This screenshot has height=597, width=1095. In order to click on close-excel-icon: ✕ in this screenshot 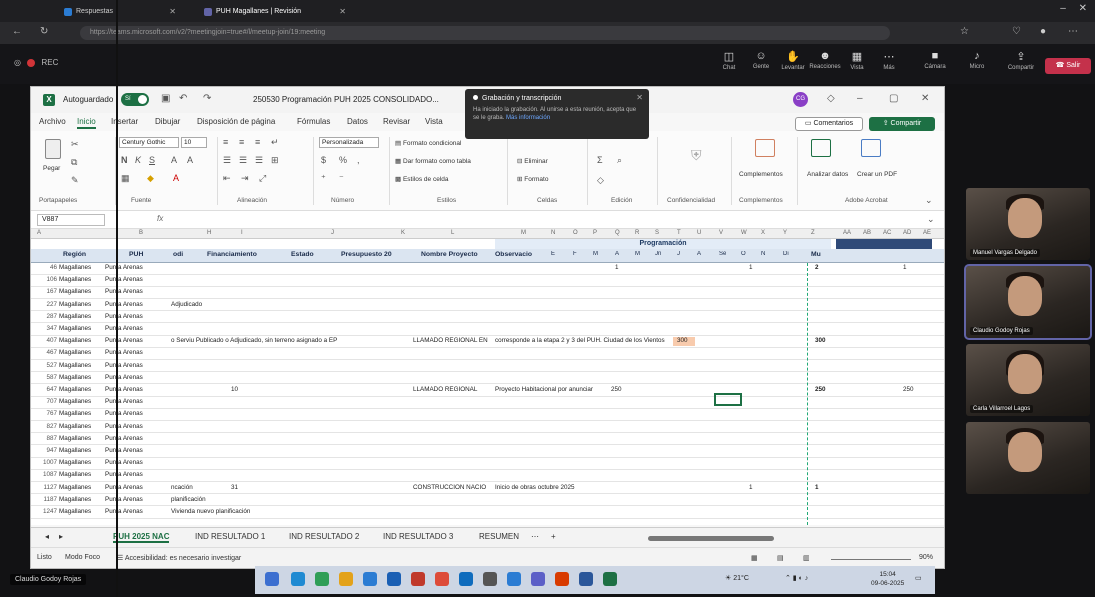, I will do `click(925, 98)`.